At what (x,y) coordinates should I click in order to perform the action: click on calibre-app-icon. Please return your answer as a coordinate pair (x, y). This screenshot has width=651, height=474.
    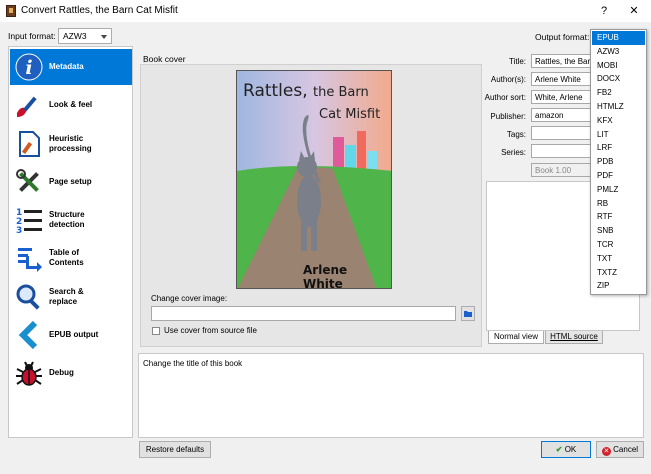
    Looking at the image, I should click on (11, 11).